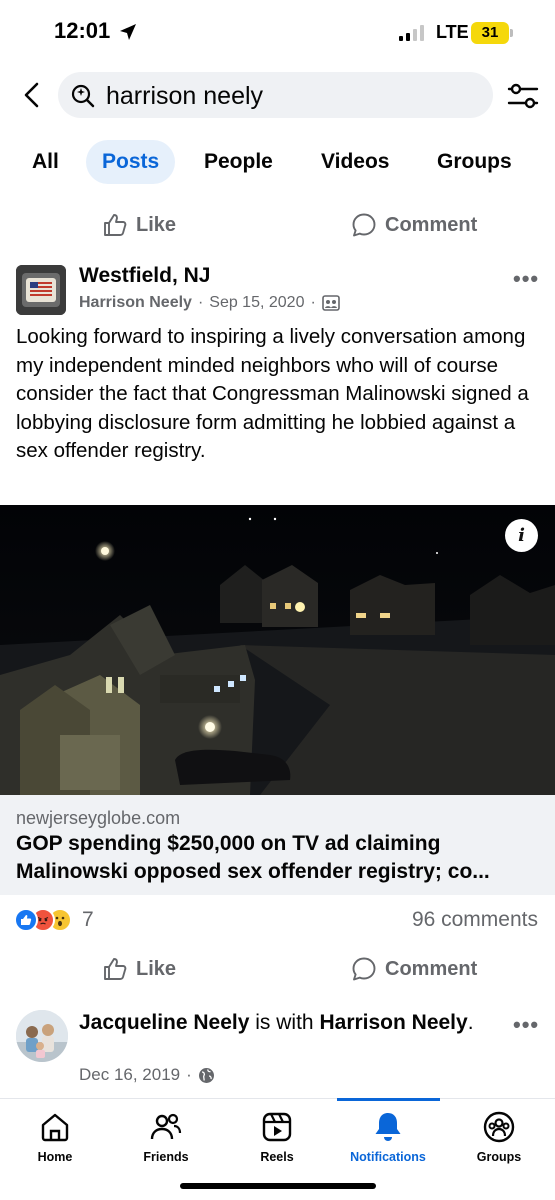 The height and width of the screenshot is (1200, 555). I want to click on post-author: Harrison Neely, so click(135, 303).